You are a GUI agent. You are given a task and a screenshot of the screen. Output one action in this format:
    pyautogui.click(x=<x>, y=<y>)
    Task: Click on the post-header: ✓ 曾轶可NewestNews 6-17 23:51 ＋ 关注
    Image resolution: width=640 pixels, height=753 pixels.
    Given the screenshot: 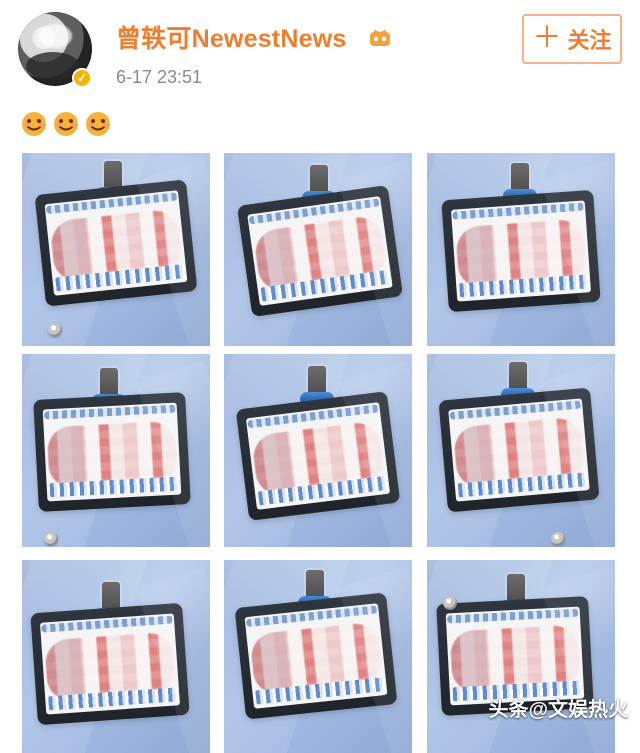 What is the action you would take?
    pyautogui.click(x=320, y=57)
    